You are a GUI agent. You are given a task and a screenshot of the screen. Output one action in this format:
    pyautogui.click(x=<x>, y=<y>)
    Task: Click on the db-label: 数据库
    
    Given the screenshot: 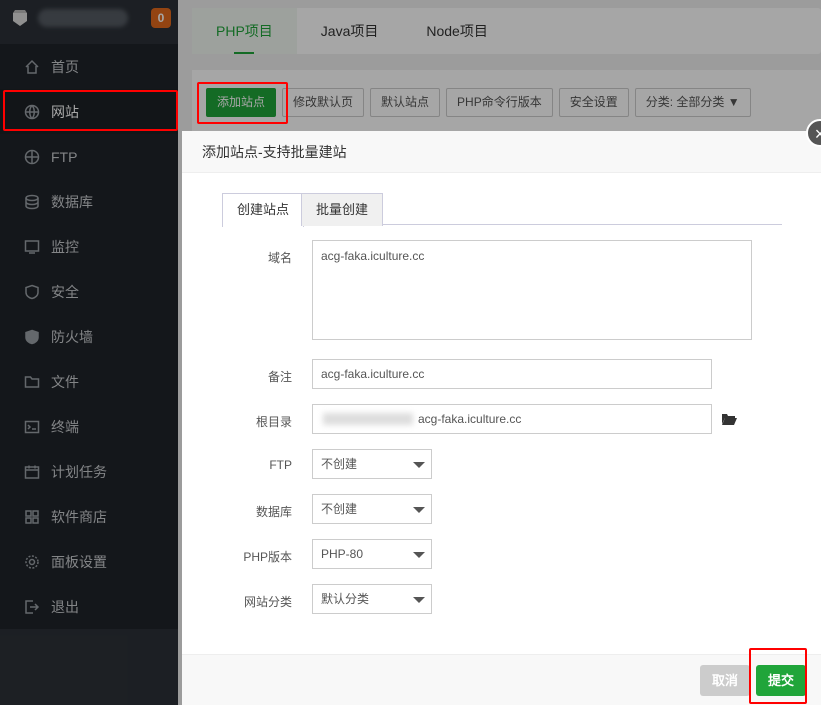 What is the action you would take?
    pyautogui.click(x=273, y=512)
    